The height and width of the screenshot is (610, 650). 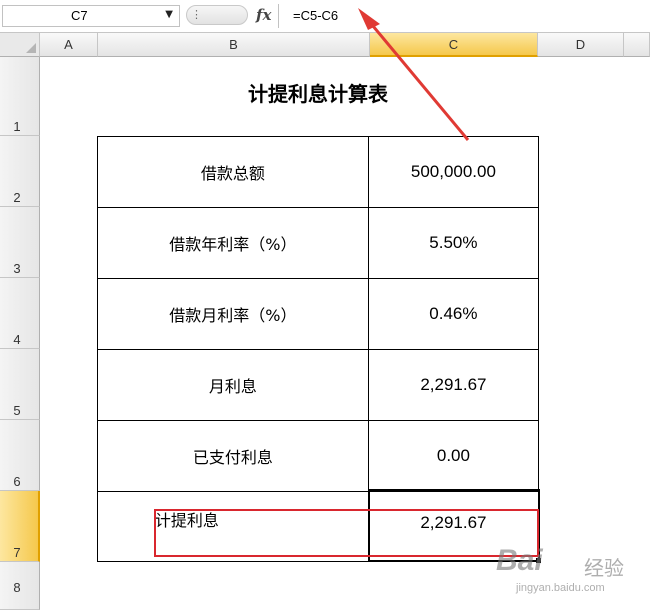 I want to click on watermark-logo: Bai, so click(x=519, y=560).